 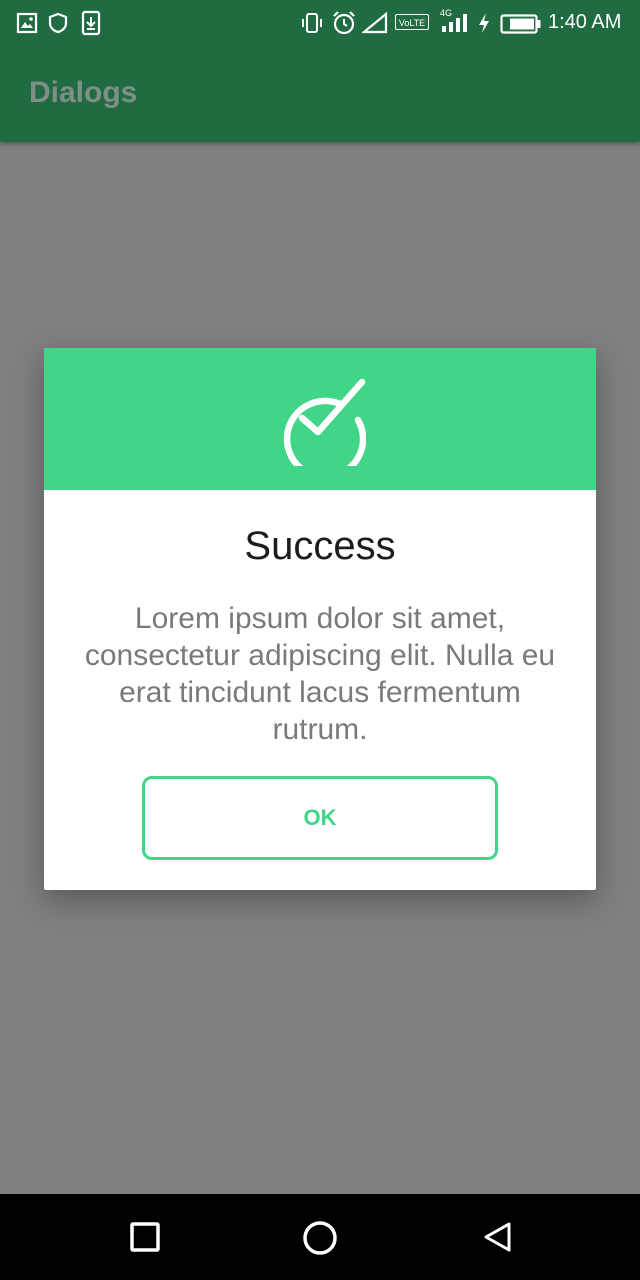 What do you see at coordinates (91, 23) in the screenshot?
I see `download-icon` at bounding box center [91, 23].